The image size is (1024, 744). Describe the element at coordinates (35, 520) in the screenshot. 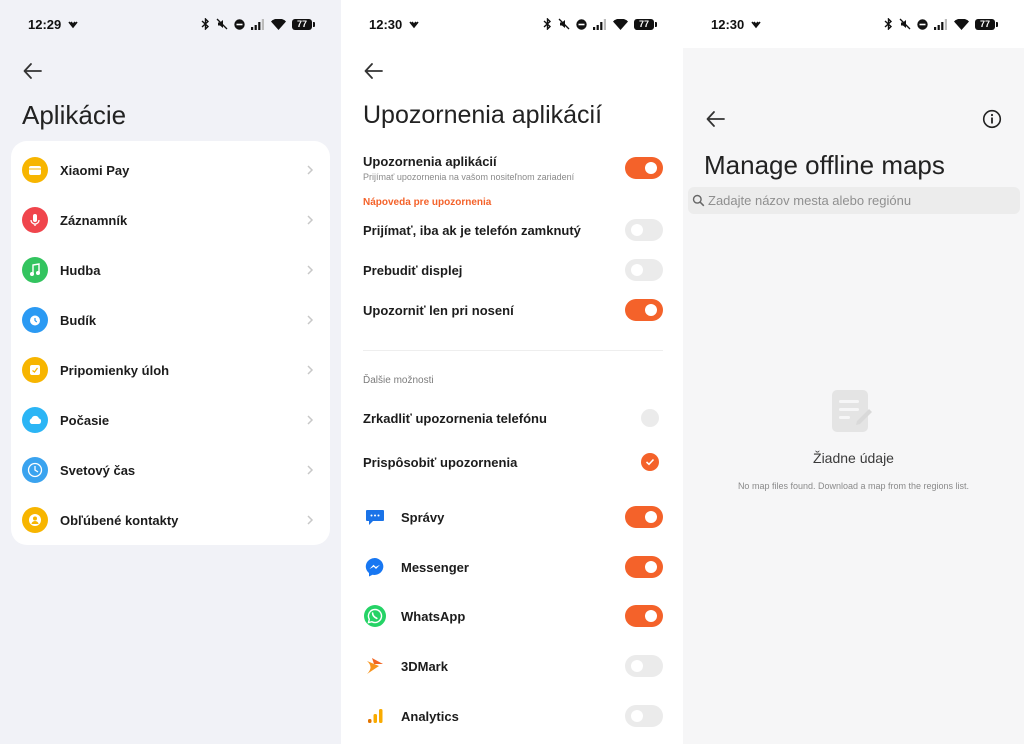

I see `contact-icon` at that location.